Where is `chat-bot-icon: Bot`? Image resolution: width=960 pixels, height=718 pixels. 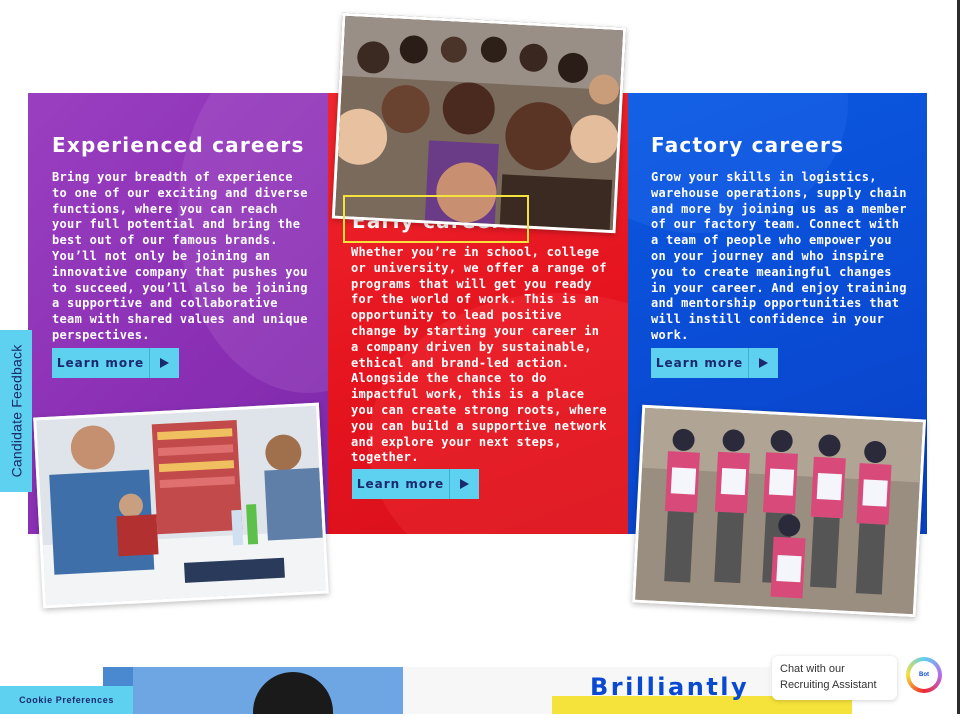 chat-bot-icon: Bot is located at coordinates (924, 675).